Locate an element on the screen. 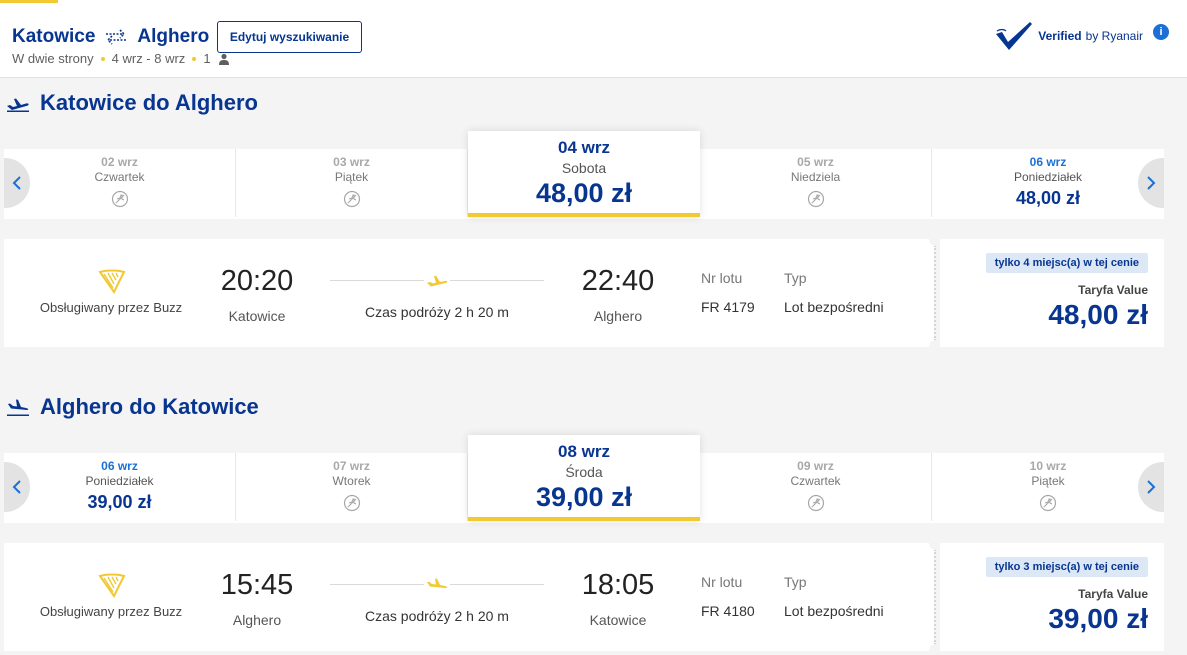 The height and width of the screenshot is (655, 1187). inbound-date-09: 09 wrz Czwartek is located at coordinates (816, 487).